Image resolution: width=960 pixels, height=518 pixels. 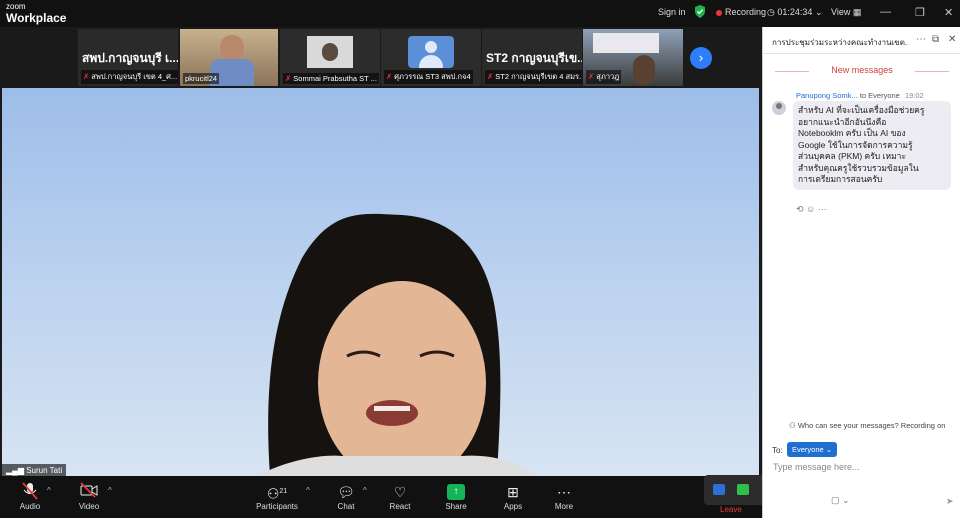 What do you see at coordinates (835, 500) in the screenshot?
I see `screenshot-icon: ▢` at bounding box center [835, 500].